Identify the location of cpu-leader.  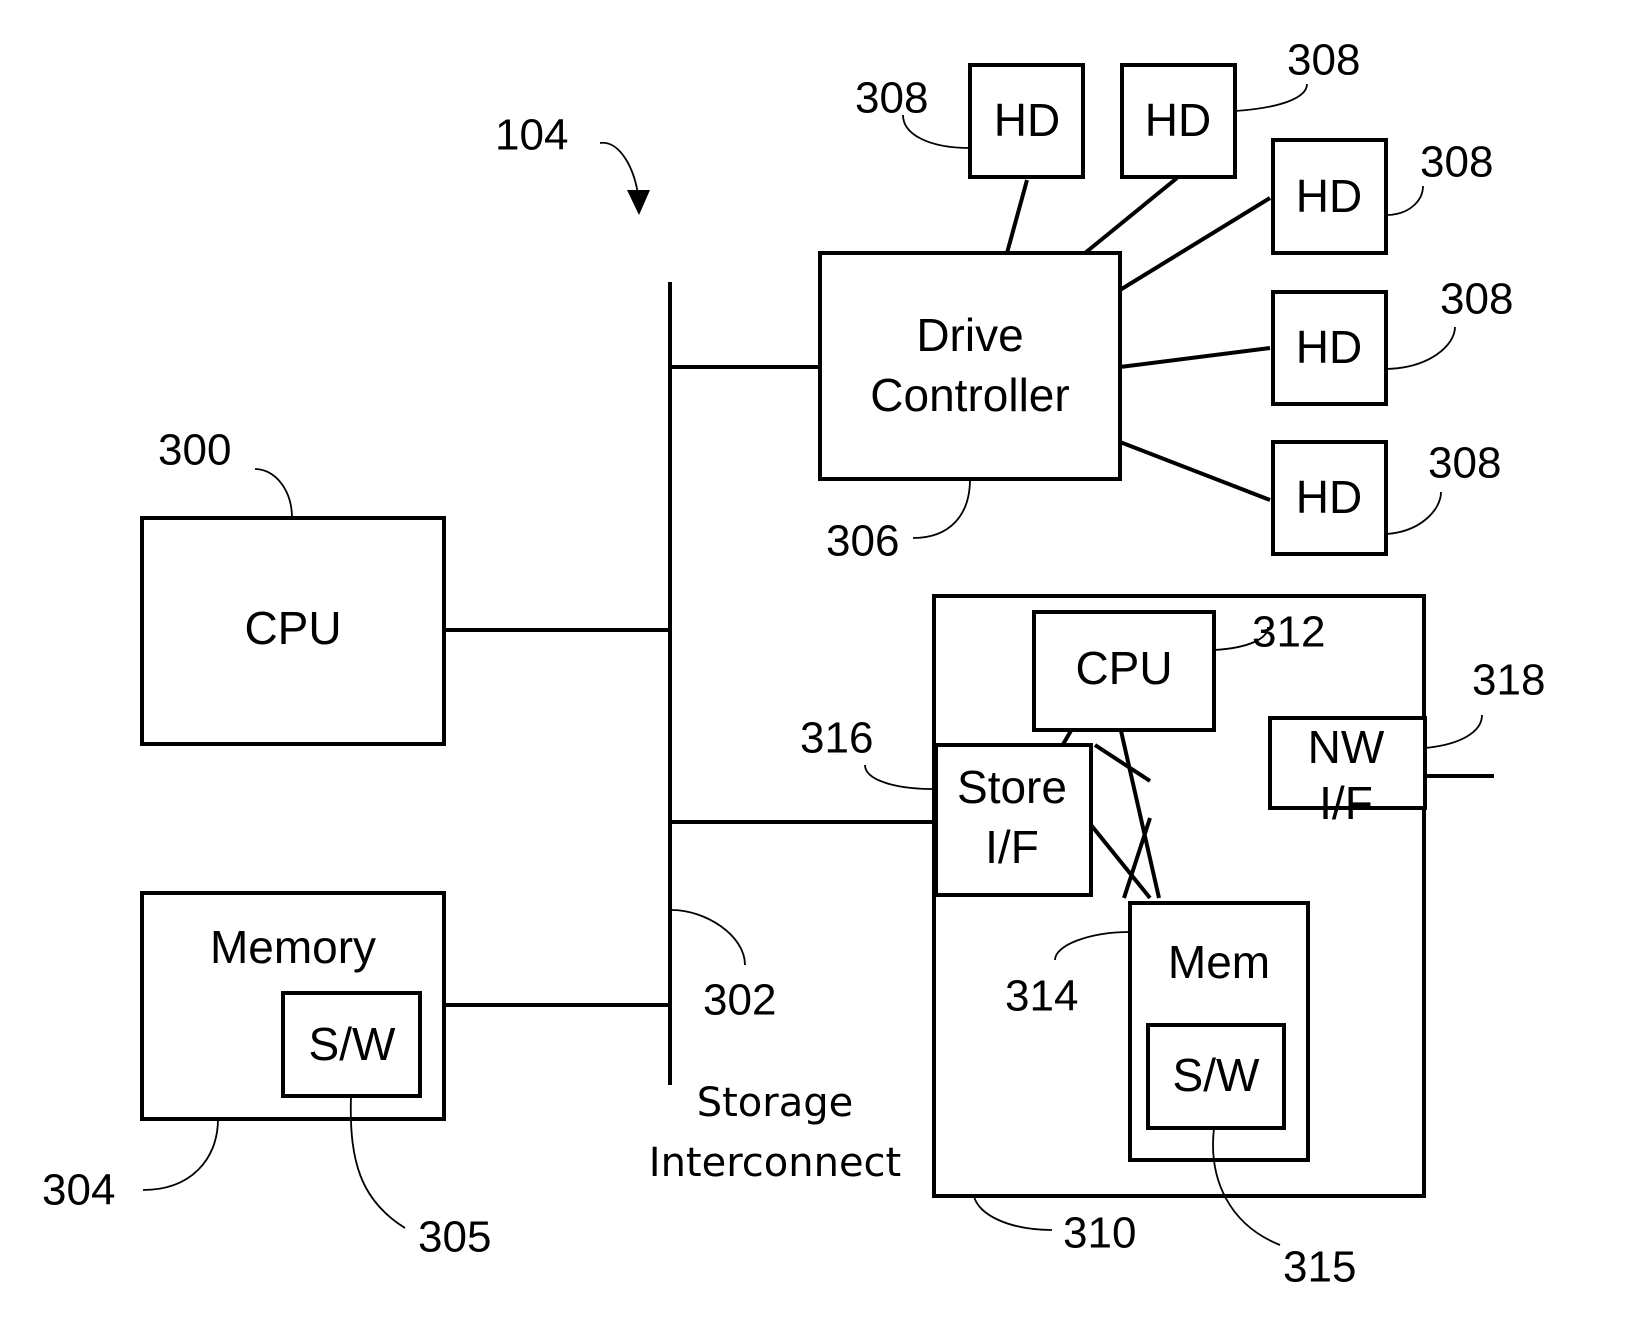
(273, 493).